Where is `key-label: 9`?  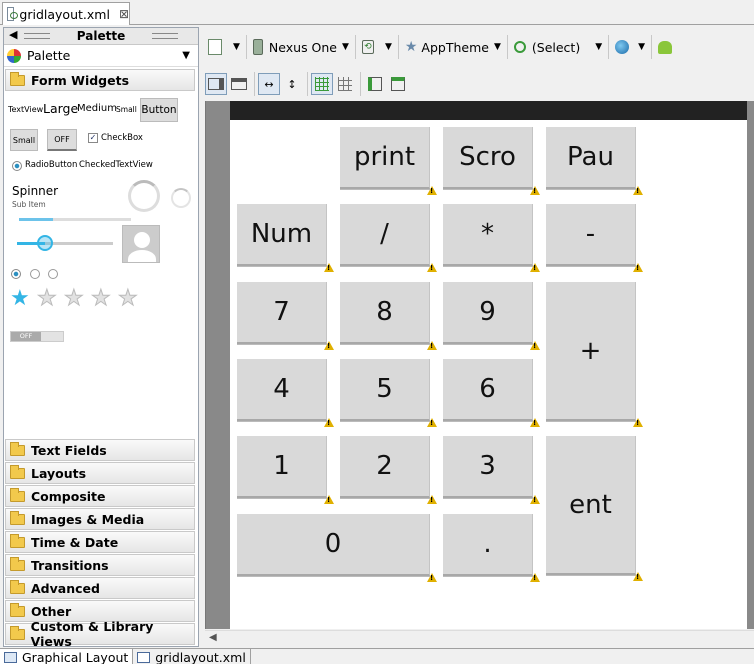 key-label: 9 is located at coordinates (487, 312).